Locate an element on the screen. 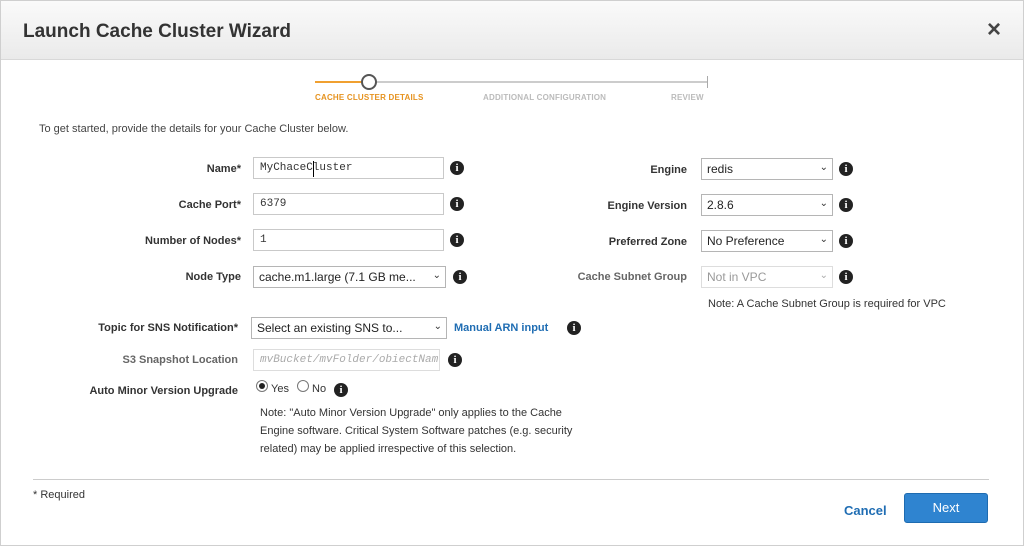 The width and height of the screenshot is (1024, 546). auto-minor-upgrade-label: Auto Minor Version Upgrade is located at coordinates (163, 391).